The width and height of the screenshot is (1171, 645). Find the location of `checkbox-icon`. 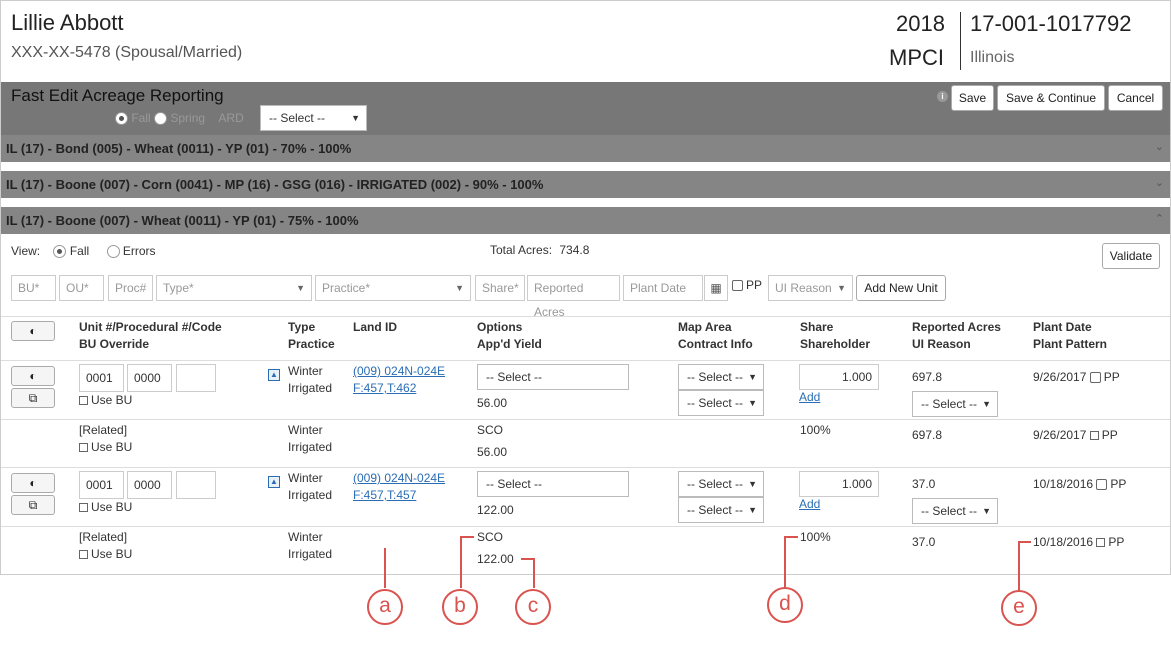

checkbox-icon is located at coordinates (737, 286).